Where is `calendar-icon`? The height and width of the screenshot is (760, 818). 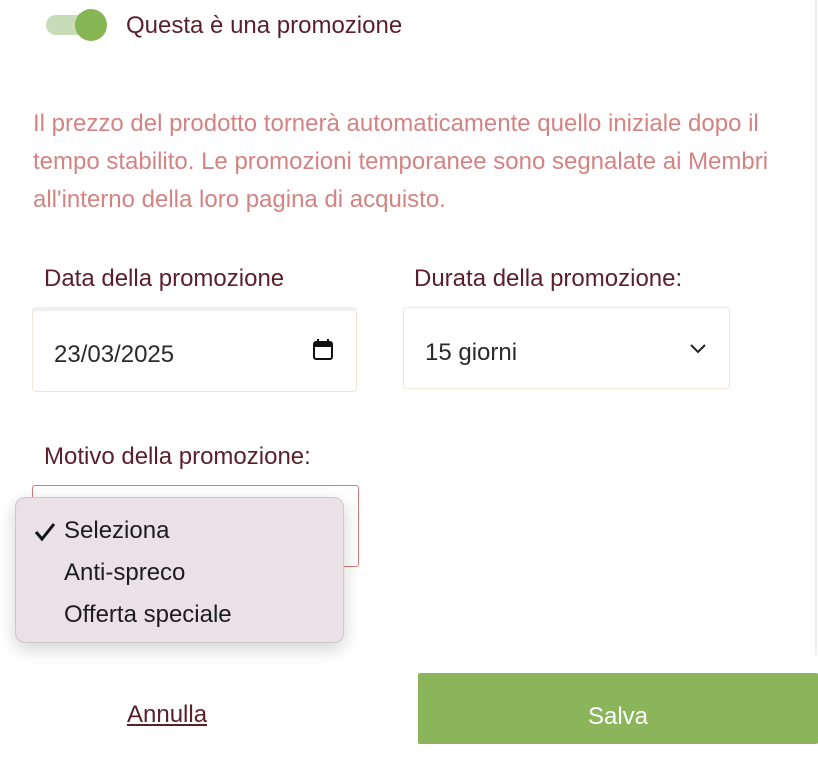
calendar-icon is located at coordinates (323, 350).